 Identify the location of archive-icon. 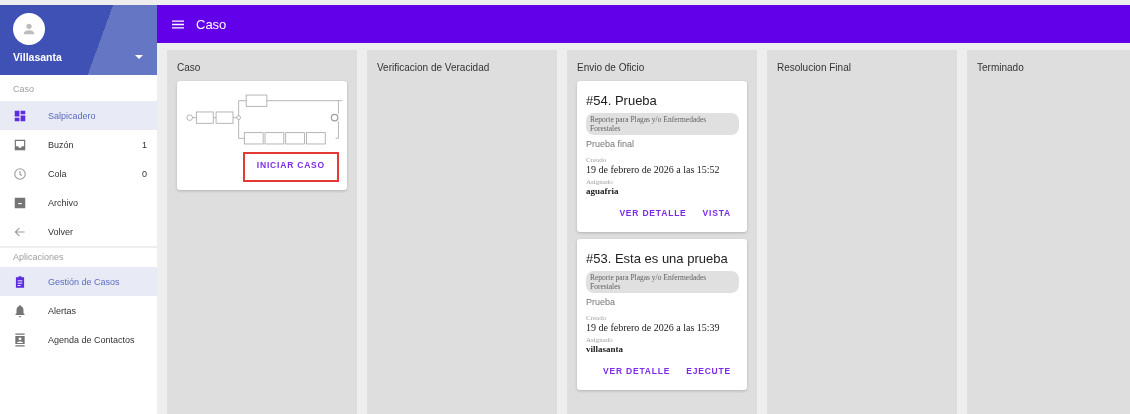
(20, 202).